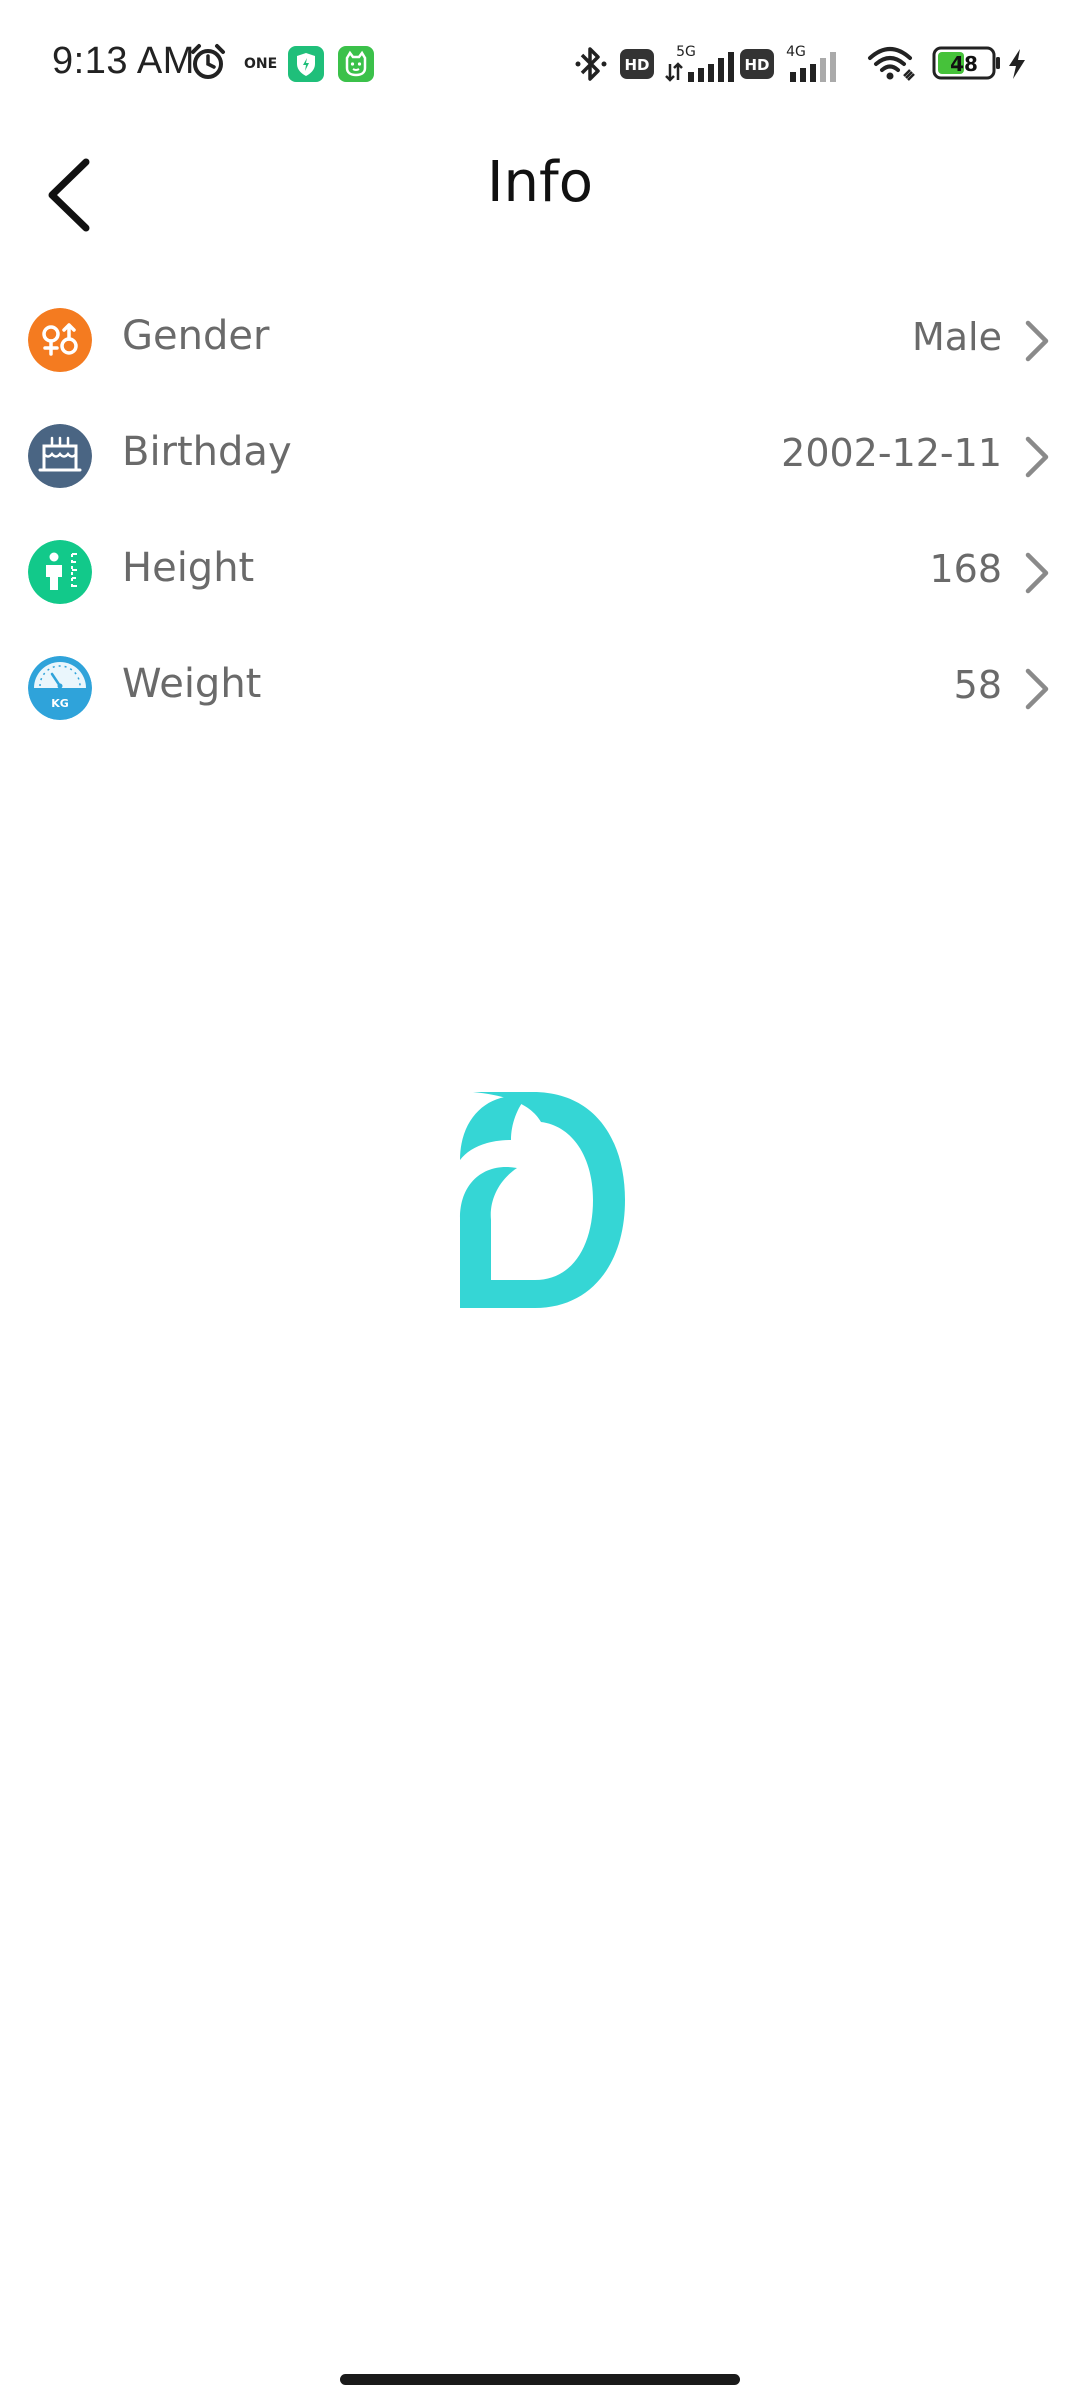 Image resolution: width=1080 pixels, height=2400 pixels. Describe the element at coordinates (977, 685) in the screenshot. I see `weight-value: 58` at that location.